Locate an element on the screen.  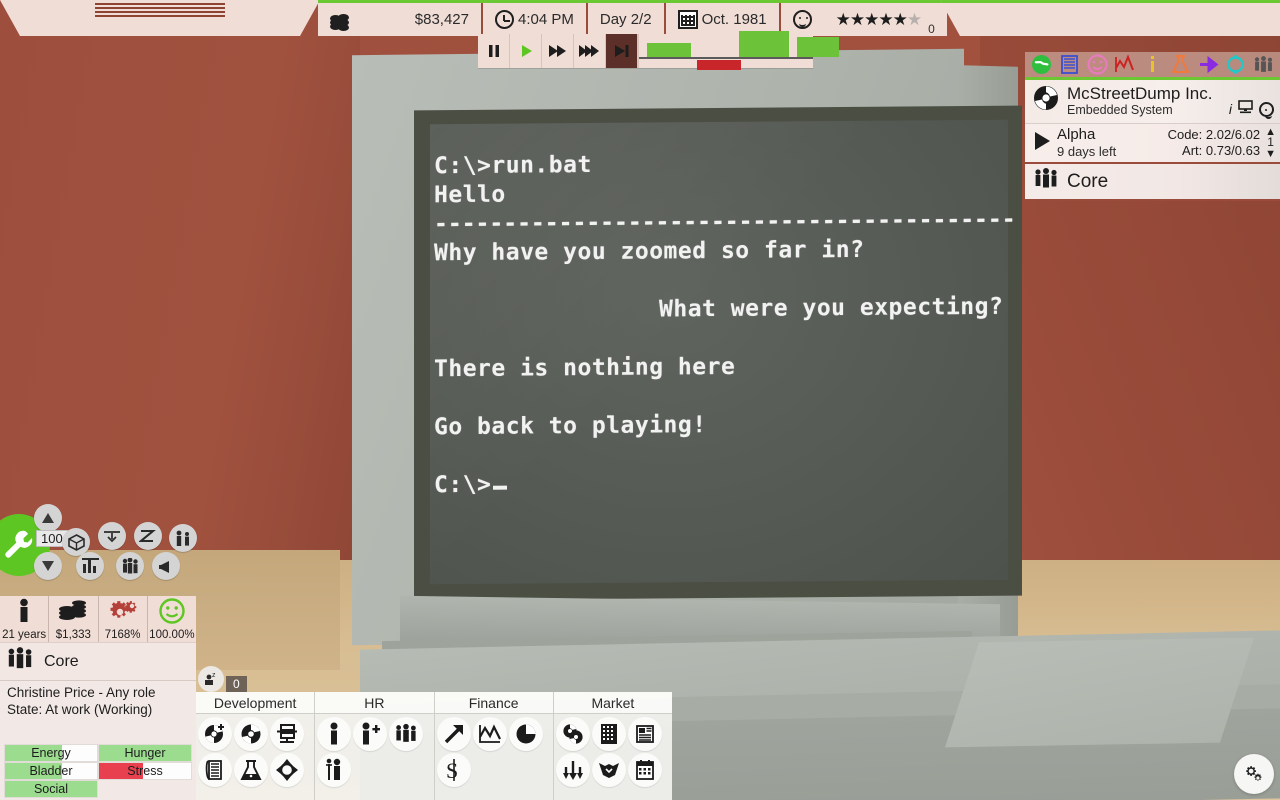
growth-button is located at coordinates (453, 734).